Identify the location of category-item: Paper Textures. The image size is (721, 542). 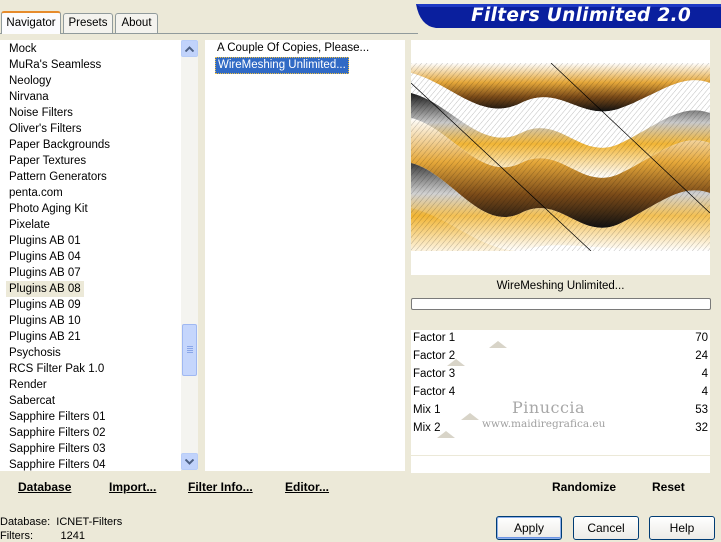
(47, 161).